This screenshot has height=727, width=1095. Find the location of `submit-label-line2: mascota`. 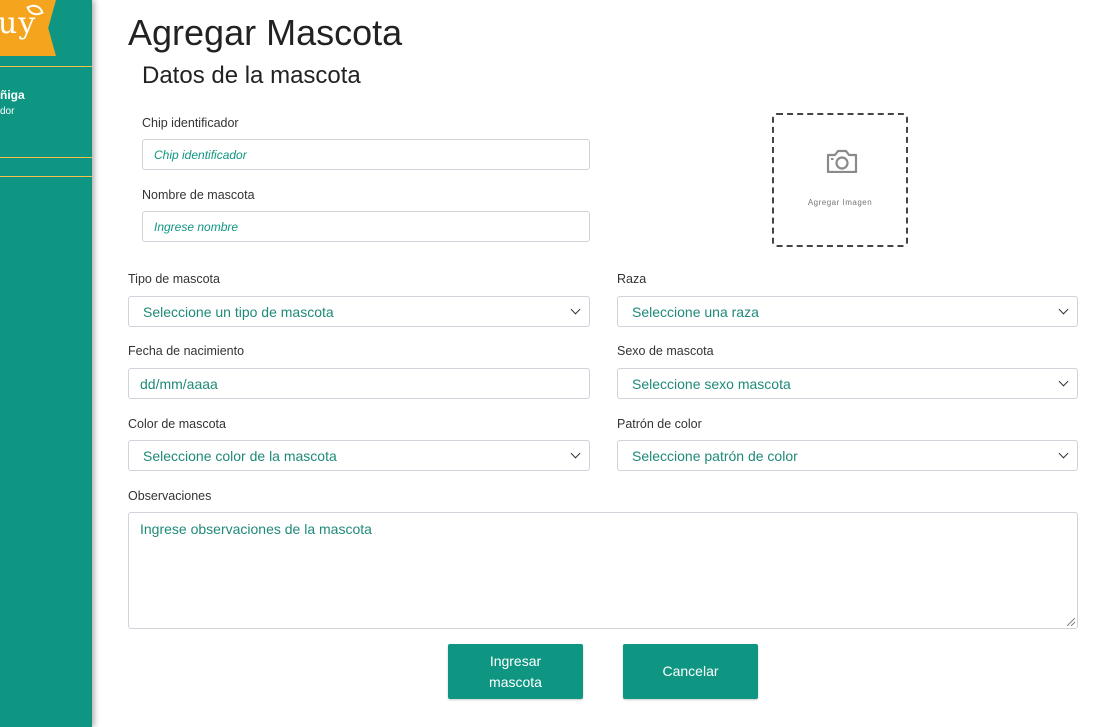

submit-label-line2: mascota is located at coordinates (515, 681).